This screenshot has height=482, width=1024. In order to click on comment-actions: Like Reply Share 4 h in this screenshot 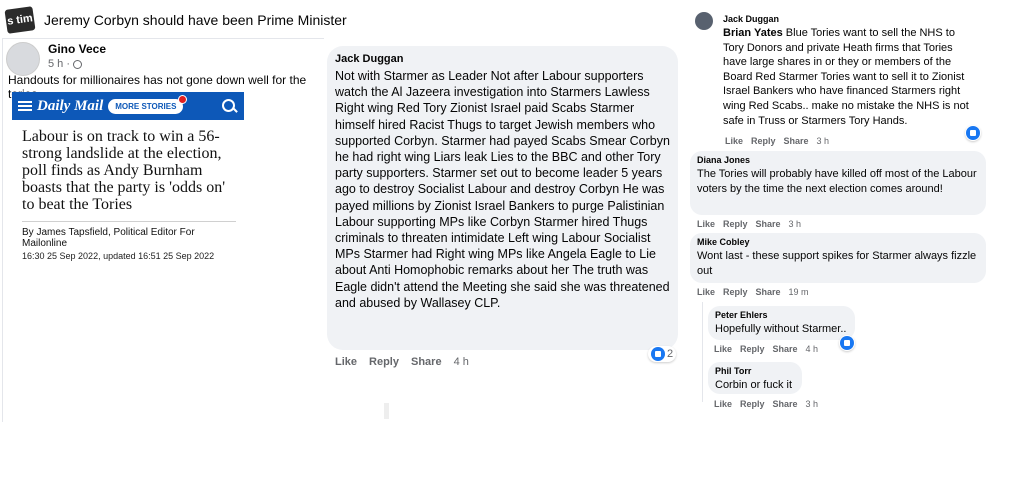, I will do `click(402, 362)`.